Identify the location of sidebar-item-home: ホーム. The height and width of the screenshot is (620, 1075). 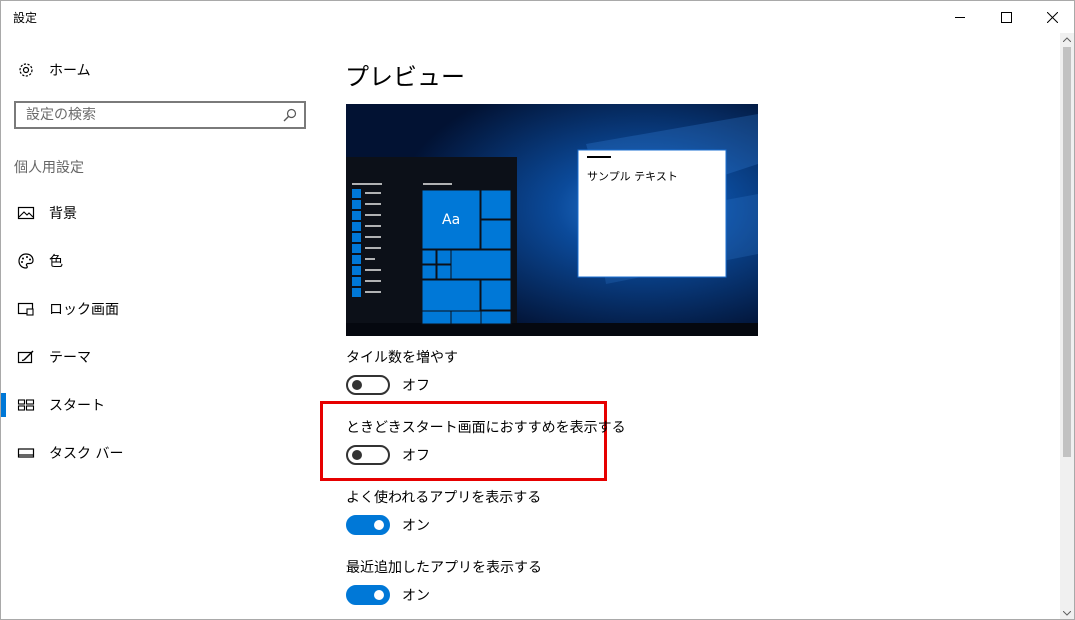
(161, 70).